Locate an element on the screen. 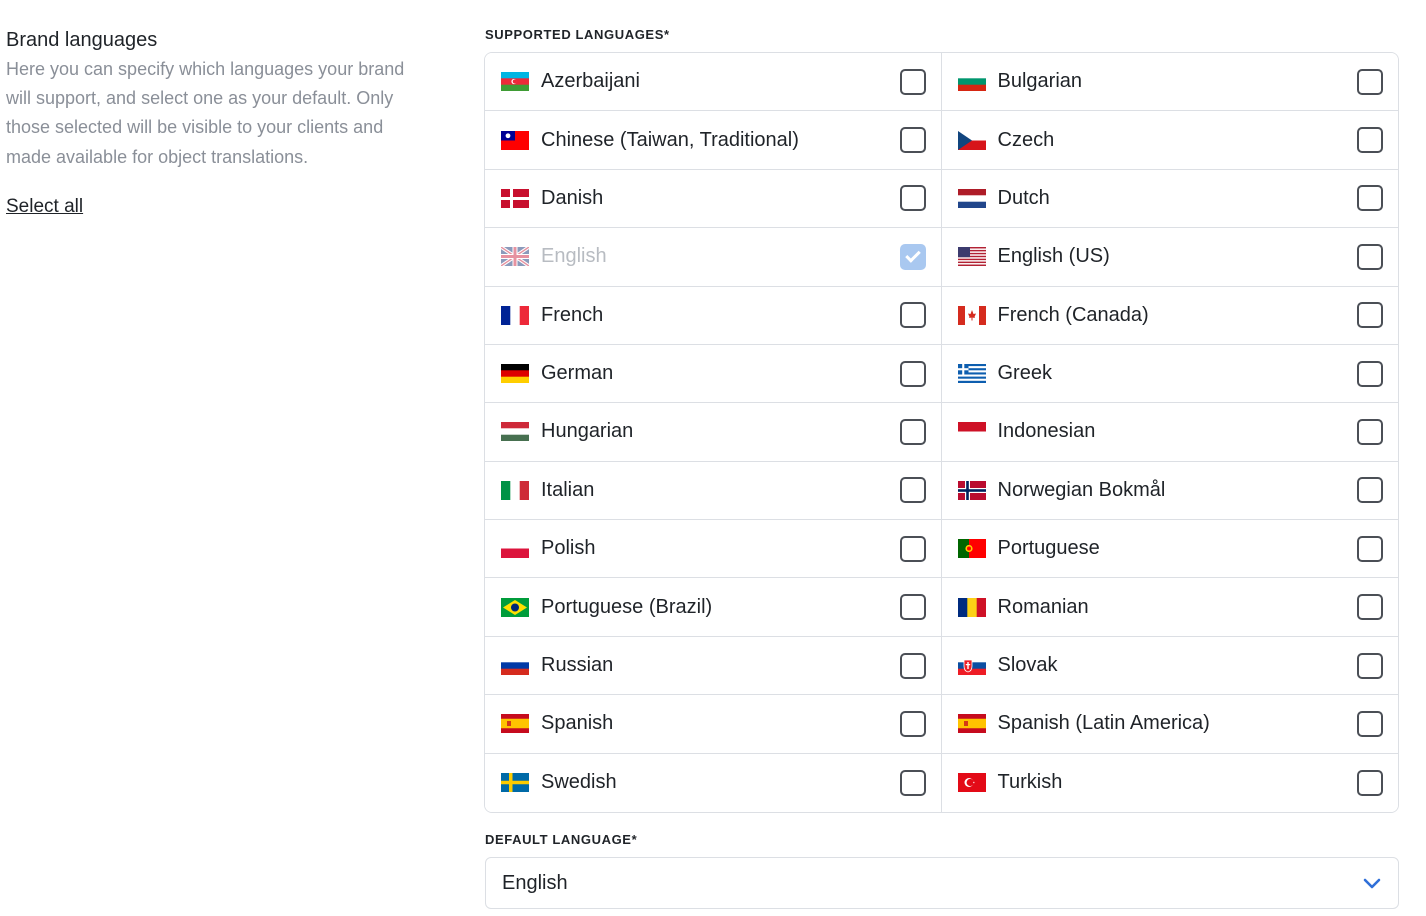  language-option: Polish is located at coordinates (713, 549).